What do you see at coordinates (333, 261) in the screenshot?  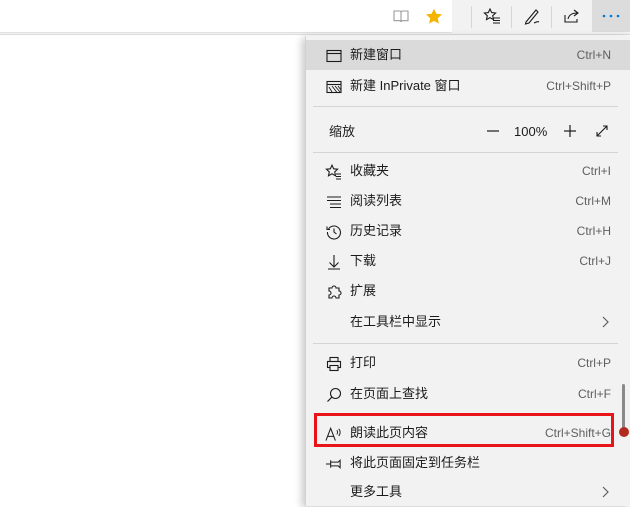 I see `download-icon` at bounding box center [333, 261].